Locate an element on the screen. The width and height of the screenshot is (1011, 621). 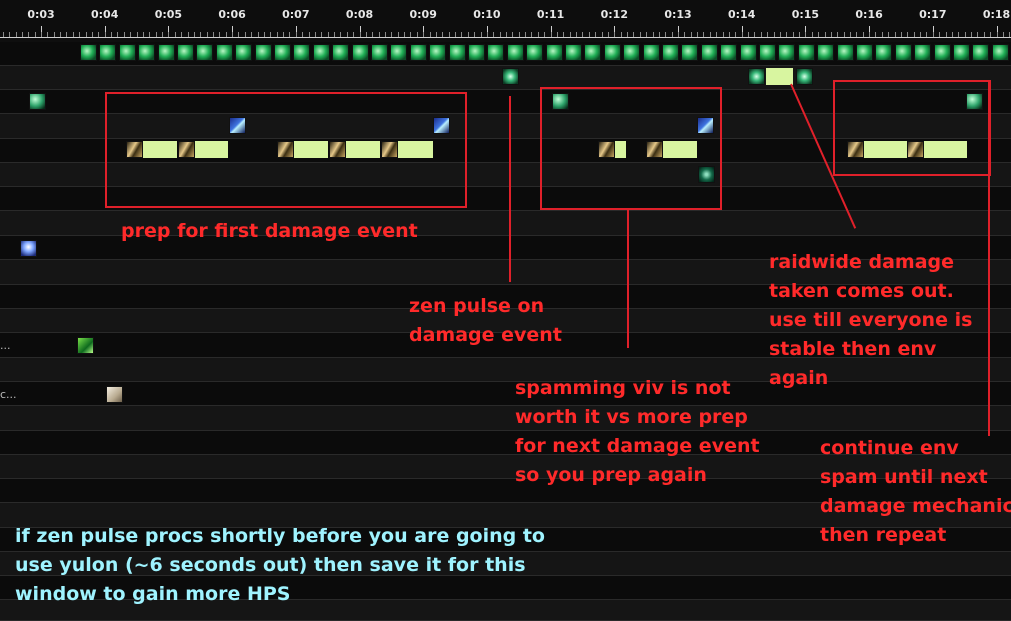
time-tick-label: 0:09 is located at coordinates (423, 14).